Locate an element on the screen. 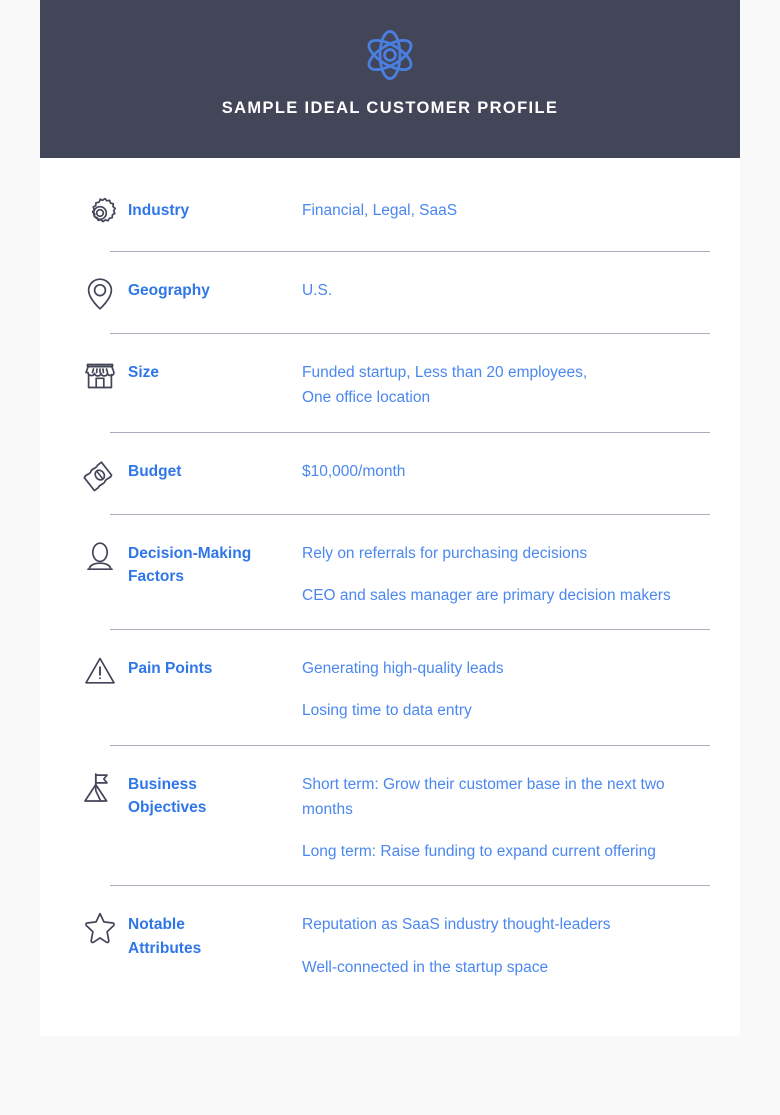 This screenshot has width=780, height=1115. attribute-label: Notable Attributes is located at coordinates (165, 936).